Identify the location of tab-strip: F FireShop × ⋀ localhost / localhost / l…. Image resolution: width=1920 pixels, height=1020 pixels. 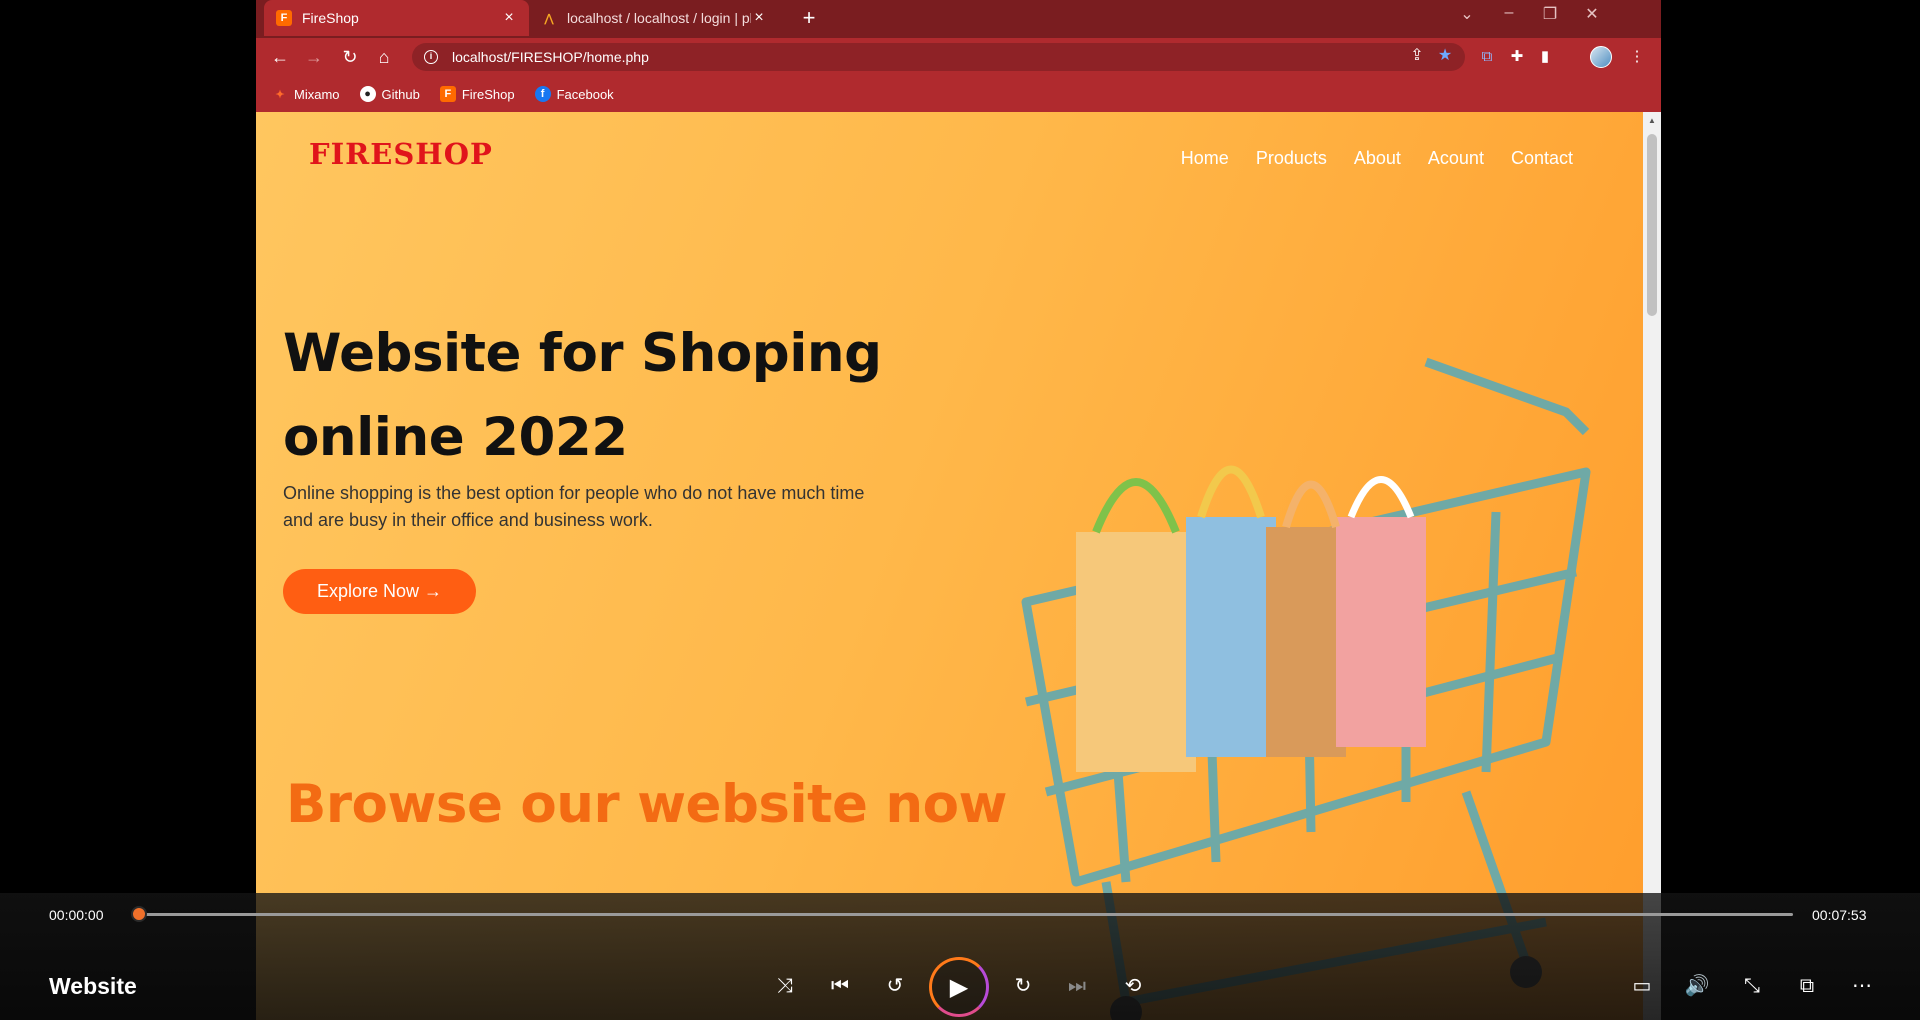
(958, 19).